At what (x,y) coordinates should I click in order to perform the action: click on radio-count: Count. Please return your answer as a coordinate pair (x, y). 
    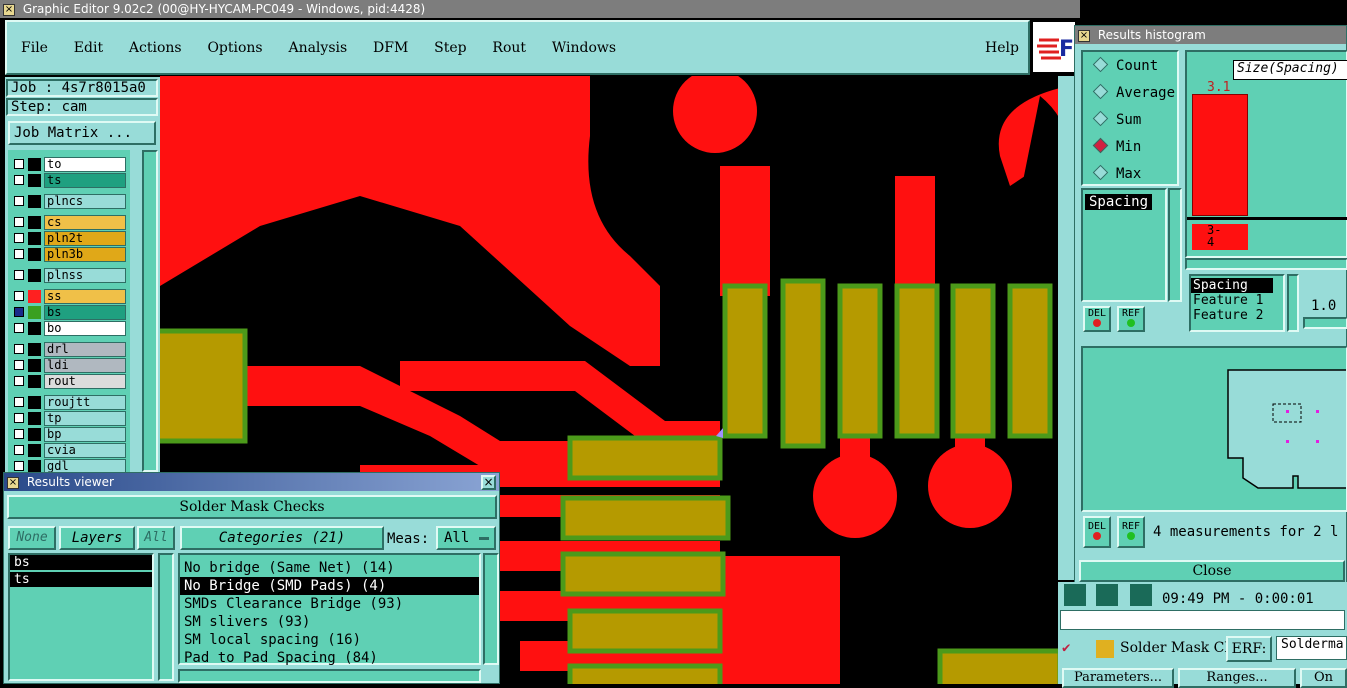
    Looking at the image, I should click on (1134, 70).